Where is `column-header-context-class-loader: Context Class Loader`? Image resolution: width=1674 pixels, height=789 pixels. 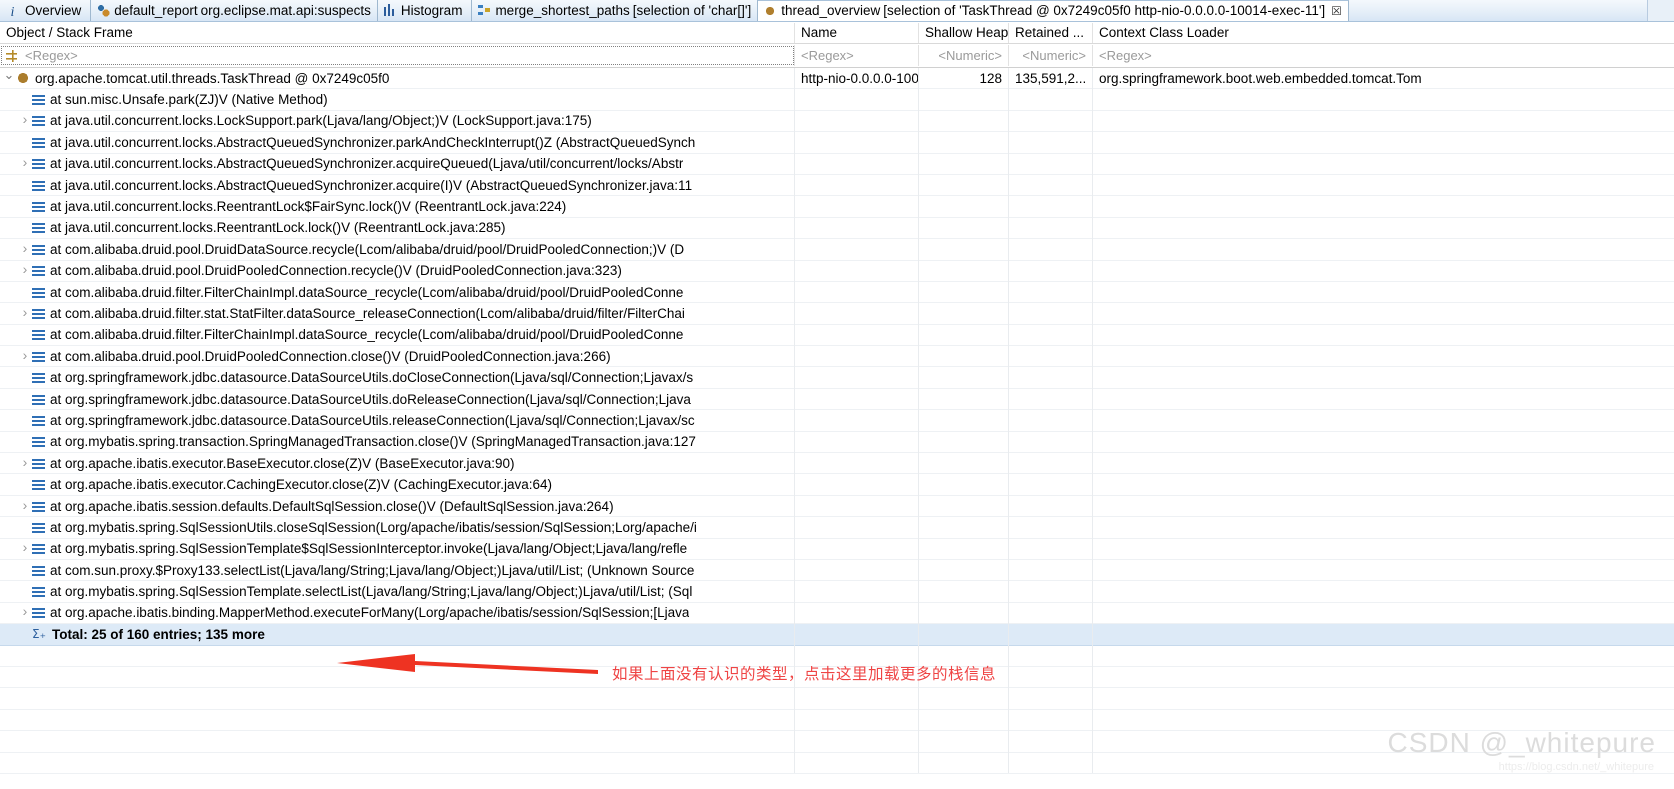 column-header-context-class-loader: Context Class Loader is located at coordinates (1383, 33).